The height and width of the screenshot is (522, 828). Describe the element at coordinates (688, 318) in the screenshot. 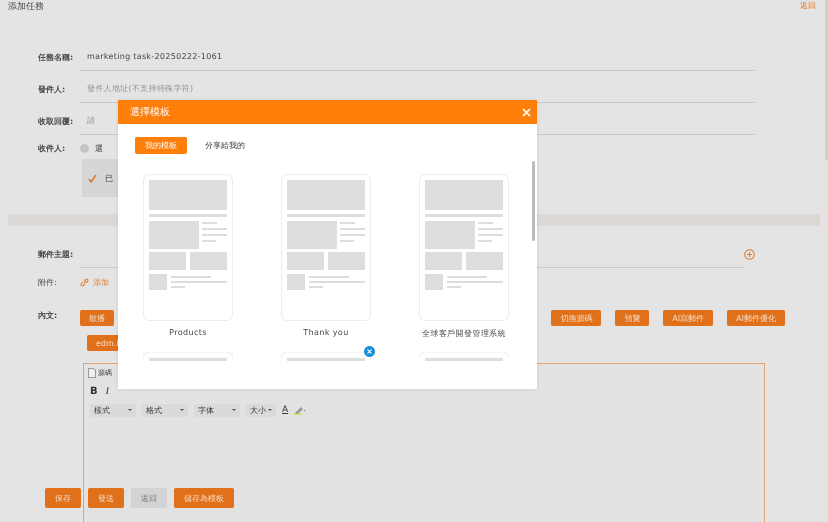

I see `toolbar-button: AI寫郵件` at that location.